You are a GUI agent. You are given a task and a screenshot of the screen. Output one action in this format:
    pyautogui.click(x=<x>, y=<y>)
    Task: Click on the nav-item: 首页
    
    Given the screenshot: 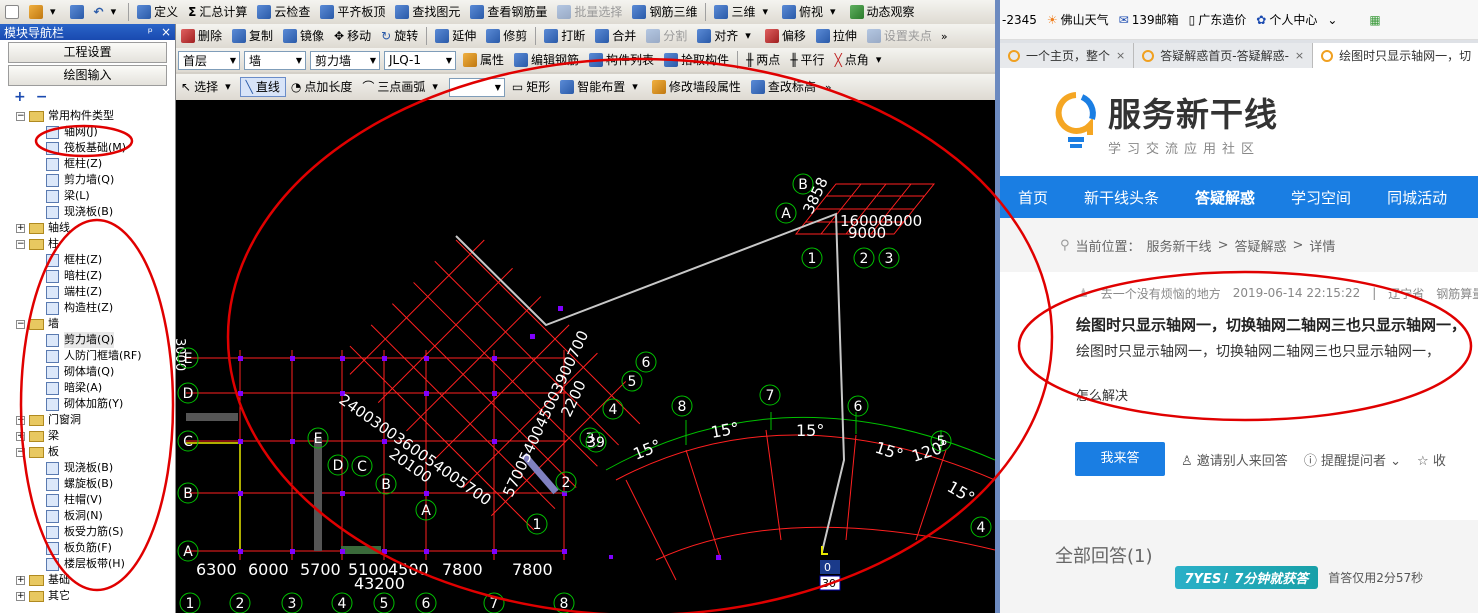 What is the action you would take?
    pyautogui.click(x=1033, y=197)
    